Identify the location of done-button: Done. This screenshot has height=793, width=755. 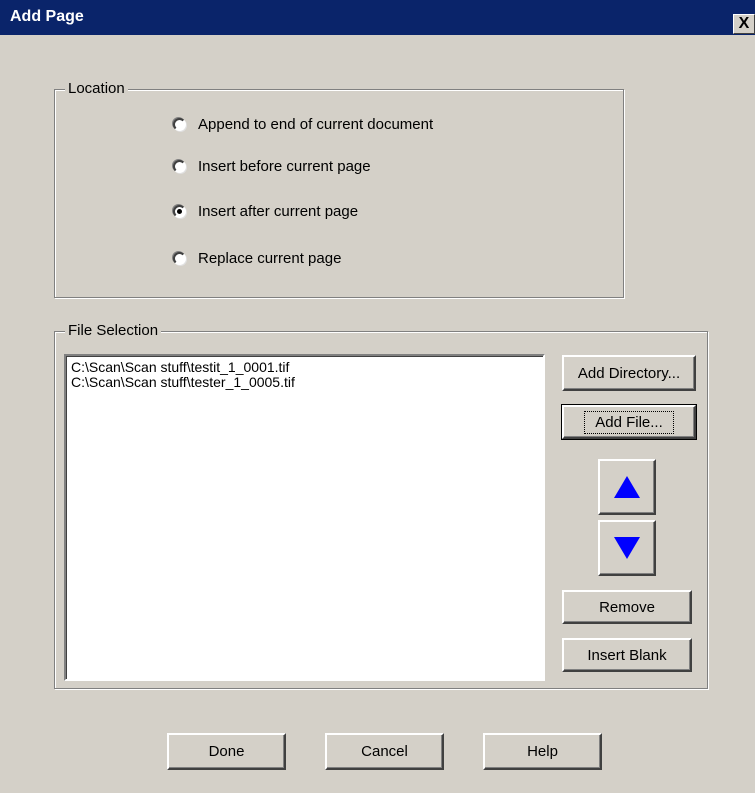
(226, 751).